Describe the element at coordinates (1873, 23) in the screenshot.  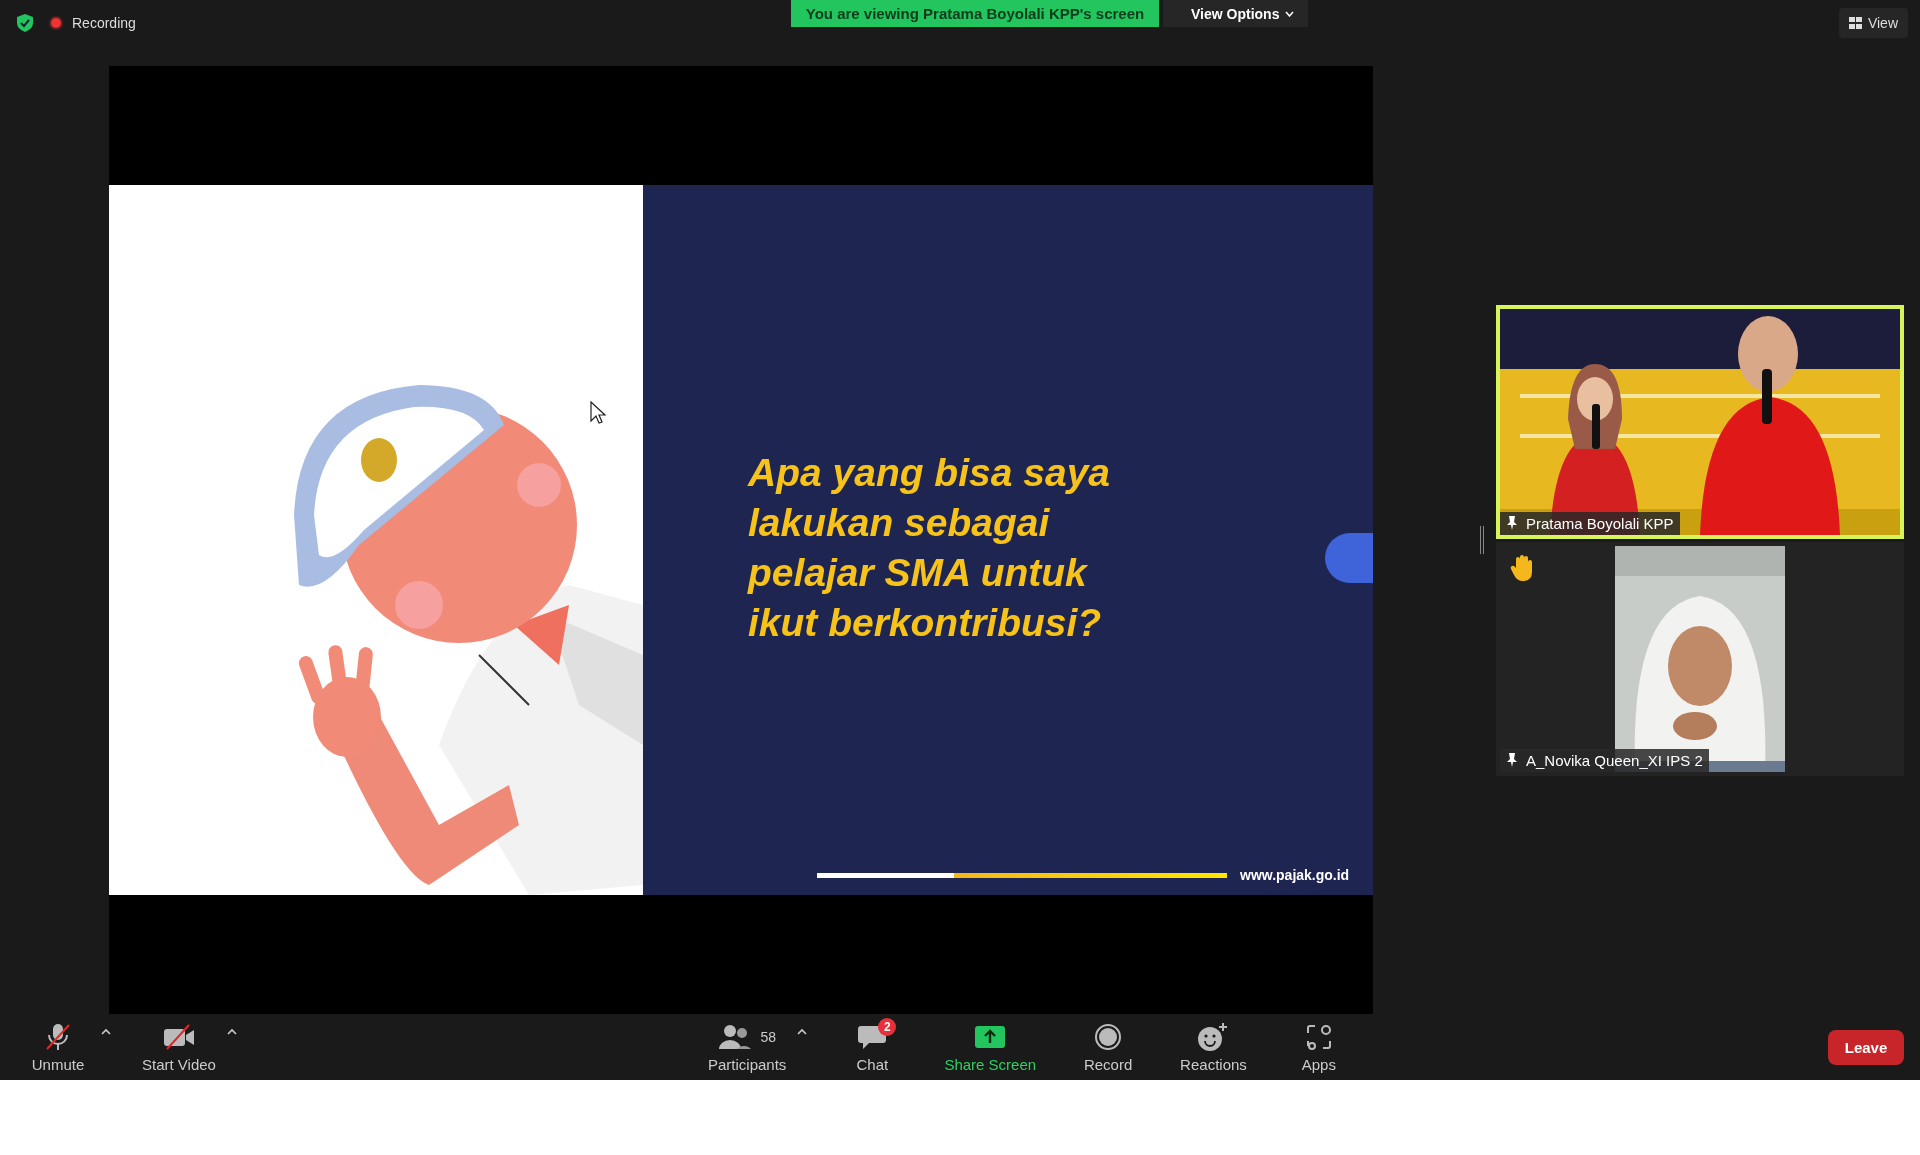
I see `view-button: View` at that location.